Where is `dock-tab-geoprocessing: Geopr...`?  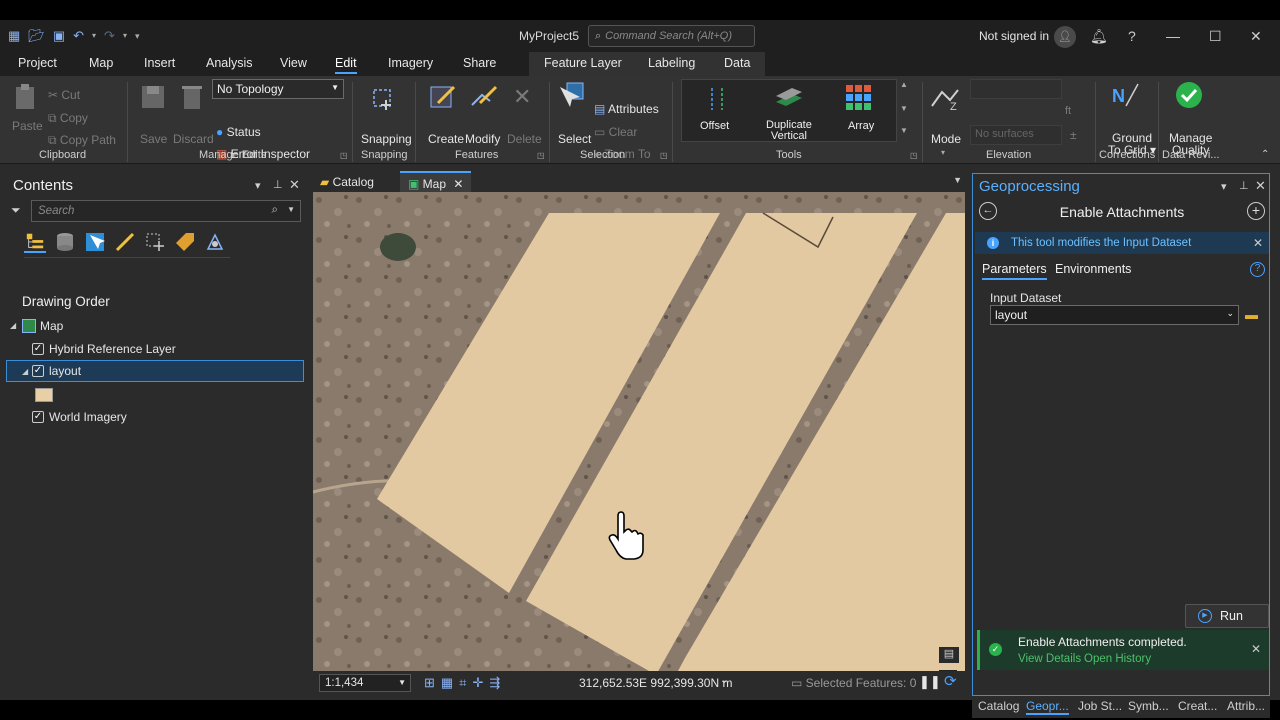 dock-tab-geoprocessing: Geopr... is located at coordinates (1047, 707).